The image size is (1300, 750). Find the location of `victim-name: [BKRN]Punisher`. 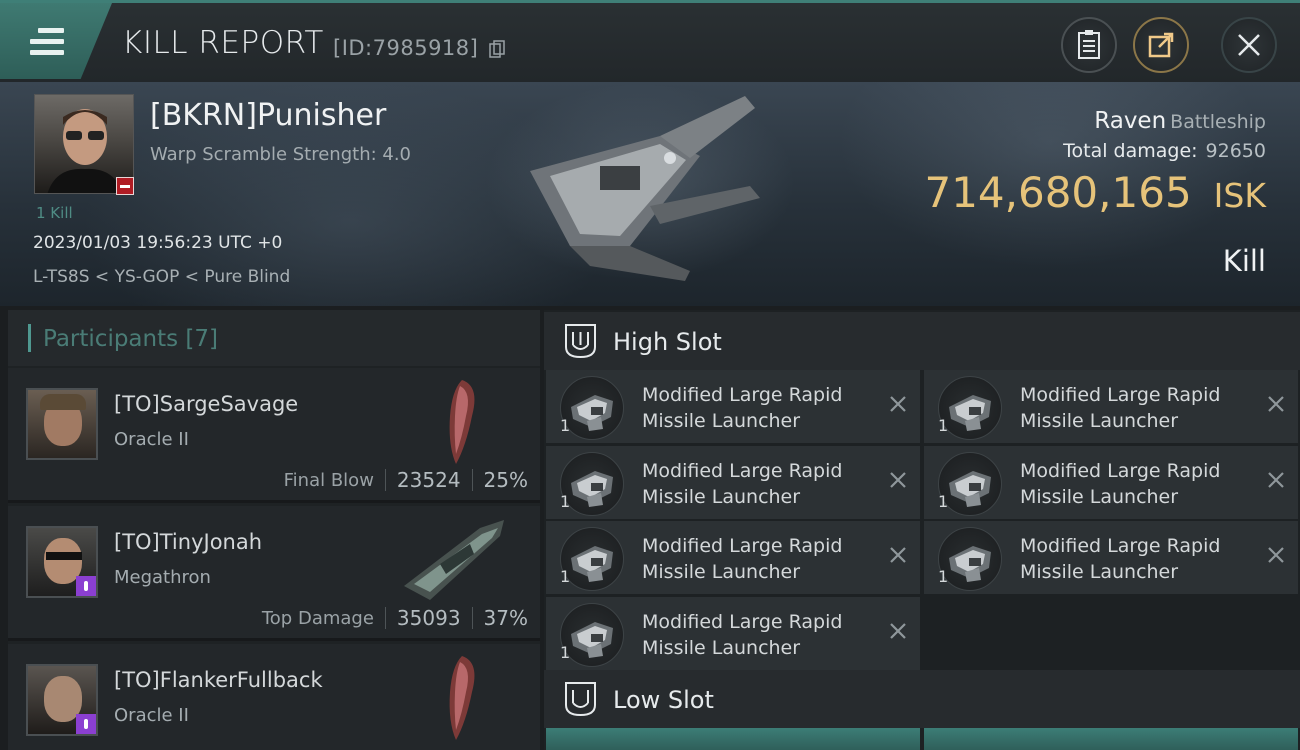

victim-name: [BKRN]Punisher is located at coordinates (268, 115).